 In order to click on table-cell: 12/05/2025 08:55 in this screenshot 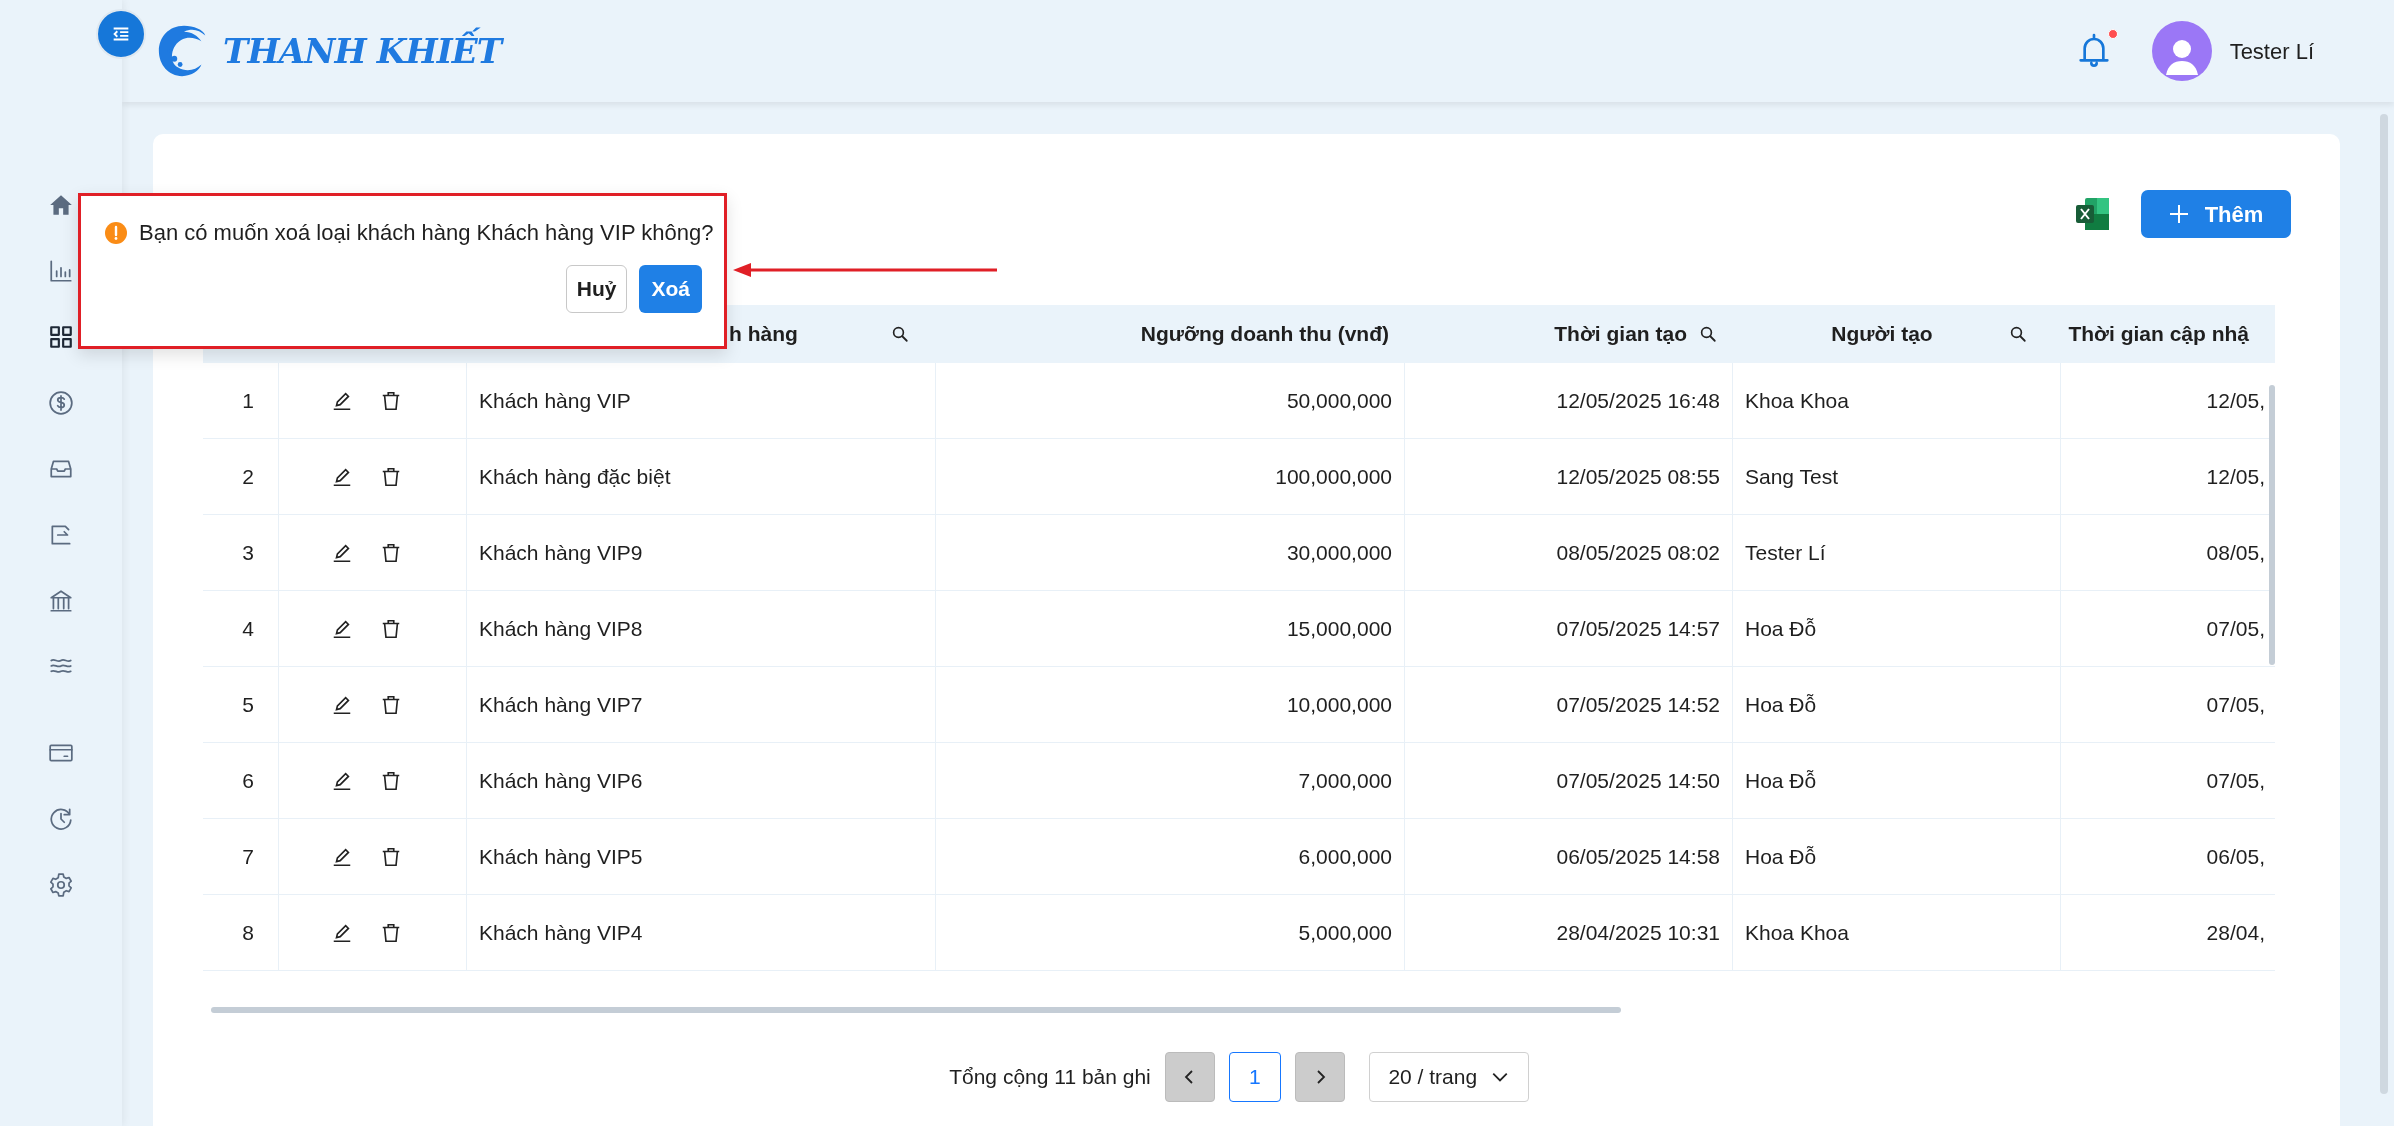, I will do `click(1569, 476)`.